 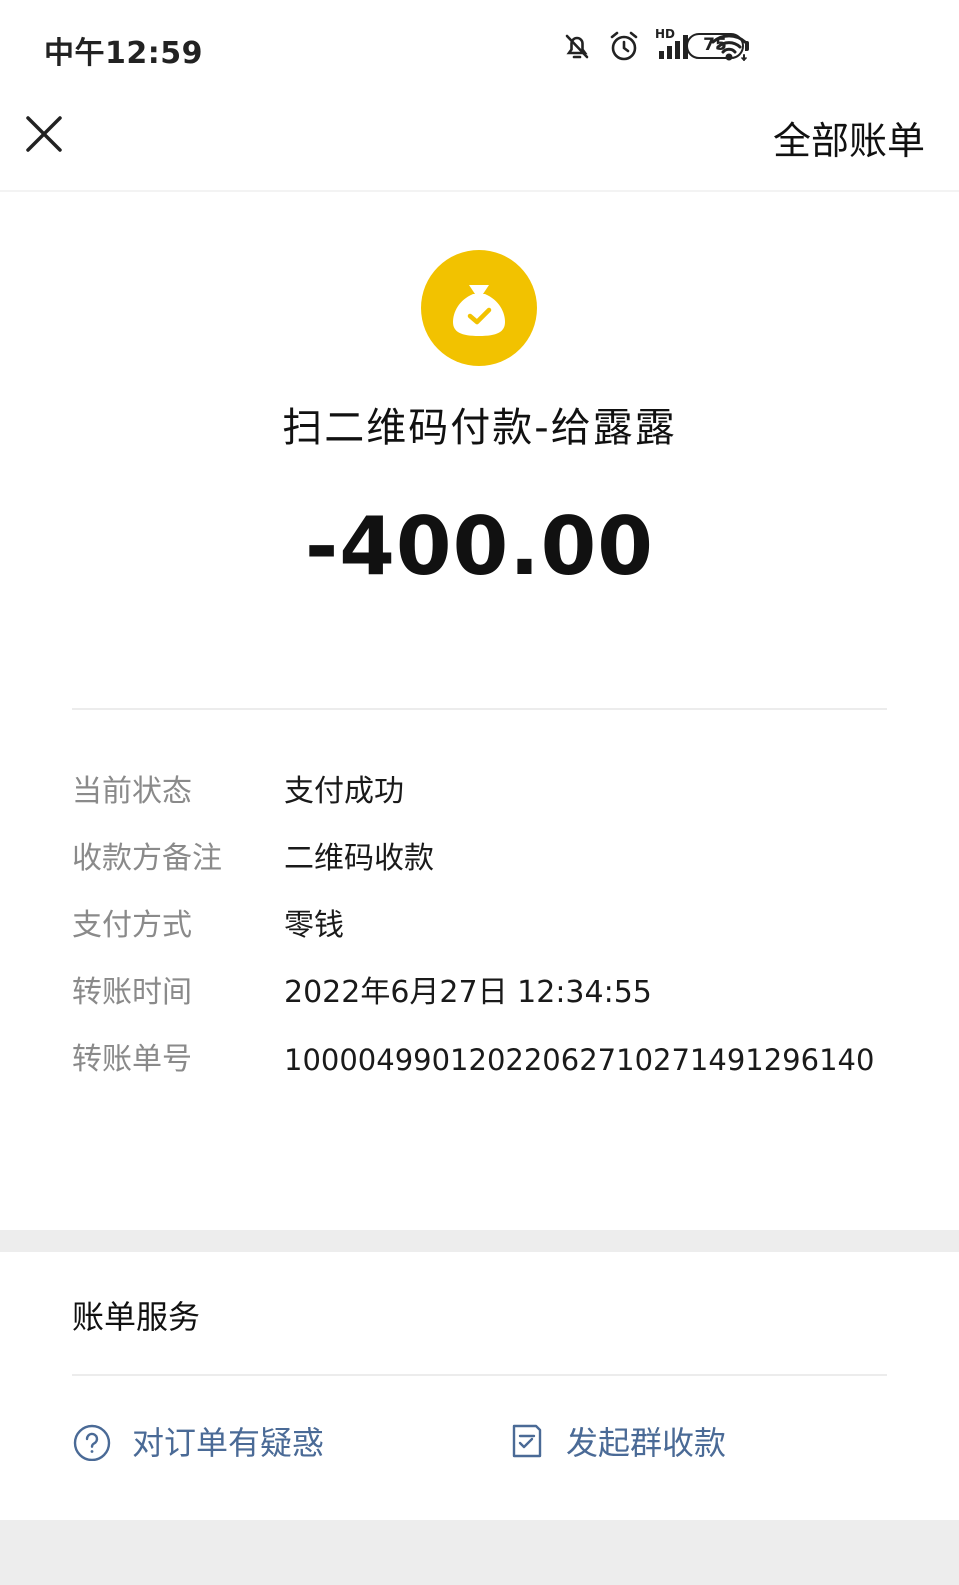 What do you see at coordinates (344, 791) in the screenshot?
I see `detail-value: 支付成功` at bounding box center [344, 791].